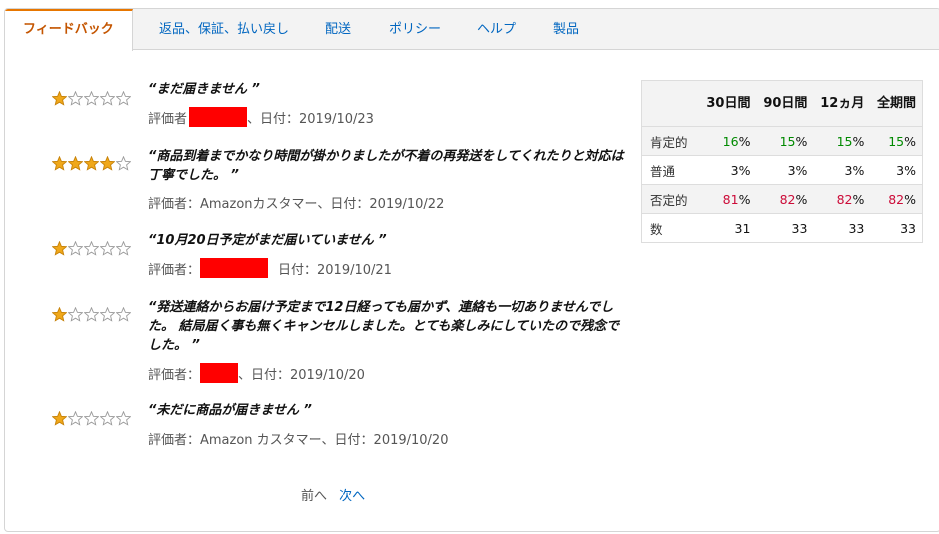 The width and height of the screenshot is (939, 534). I want to click on stats-header-all: 全期間, so click(896, 103).